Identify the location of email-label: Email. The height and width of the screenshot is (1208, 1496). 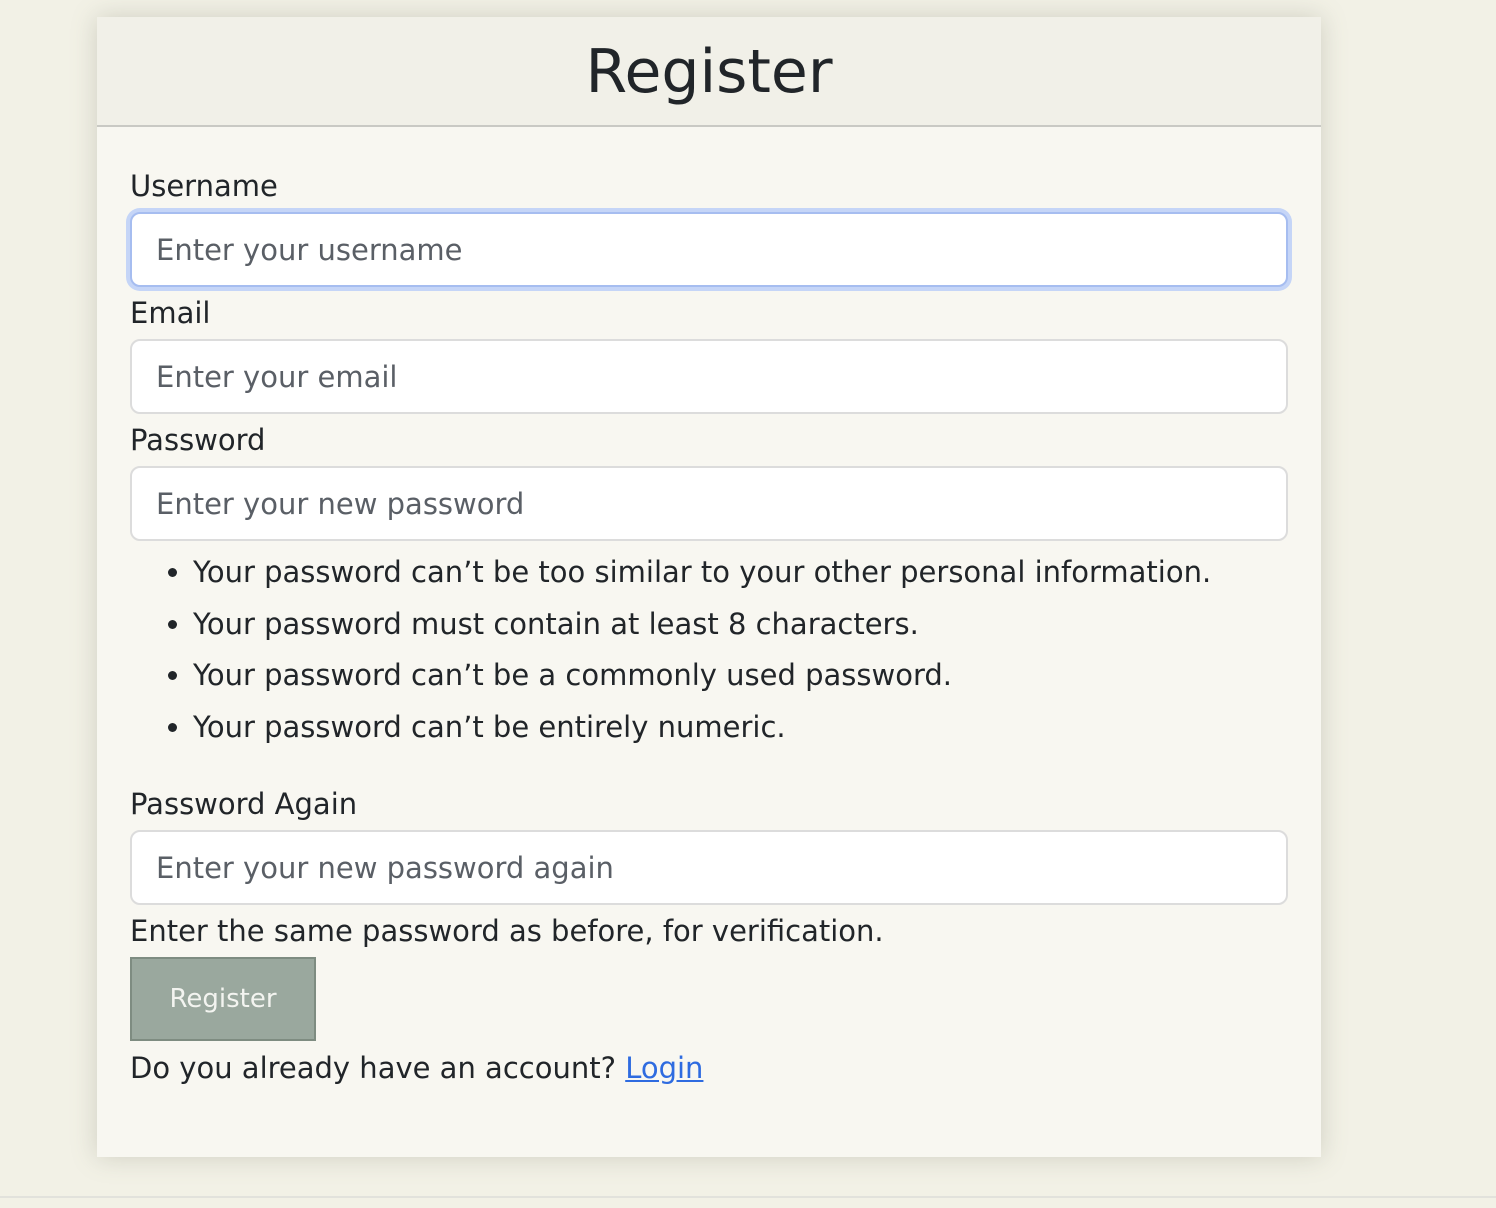
(170, 313).